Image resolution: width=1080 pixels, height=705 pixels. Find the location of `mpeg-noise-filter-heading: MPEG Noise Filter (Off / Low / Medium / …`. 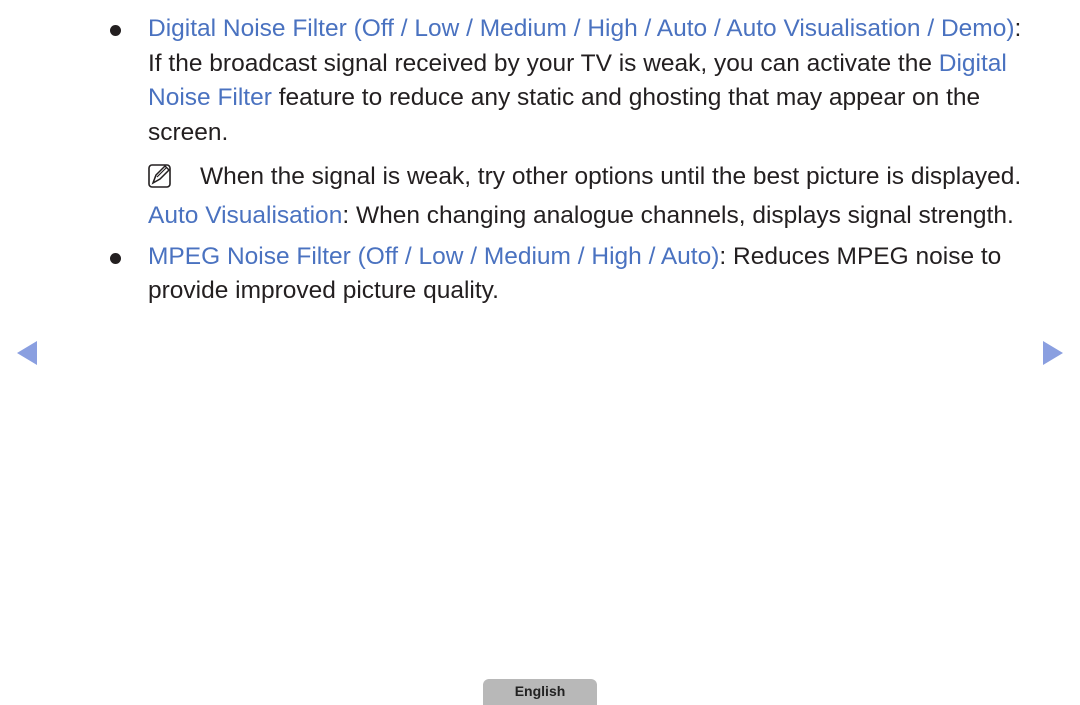

mpeg-noise-filter-heading: MPEG Noise Filter (Off / Low / Medium / … is located at coordinates (430, 256).